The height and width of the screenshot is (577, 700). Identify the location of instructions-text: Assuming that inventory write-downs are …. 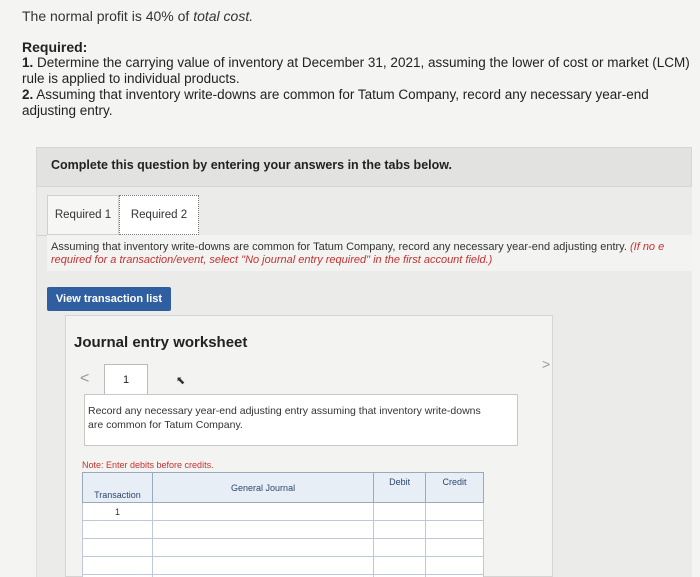
(370, 253).